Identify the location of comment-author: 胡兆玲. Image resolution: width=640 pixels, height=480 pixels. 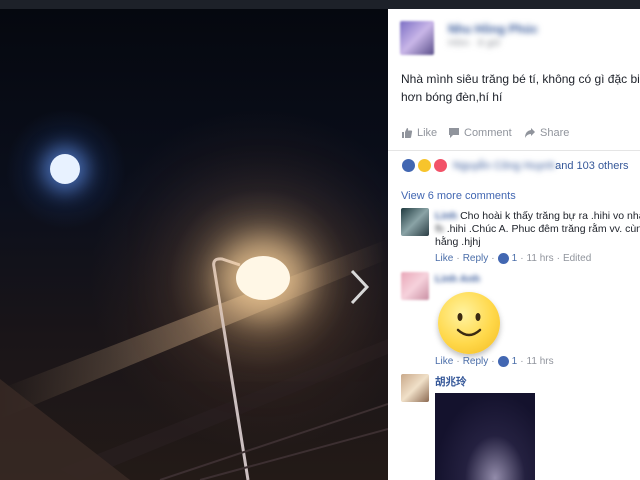
(451, 382).